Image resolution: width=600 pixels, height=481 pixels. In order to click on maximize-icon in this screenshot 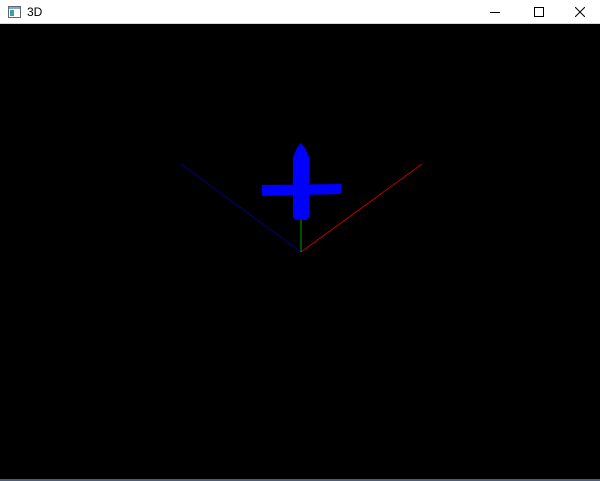, I will do `click(539, 11)`.